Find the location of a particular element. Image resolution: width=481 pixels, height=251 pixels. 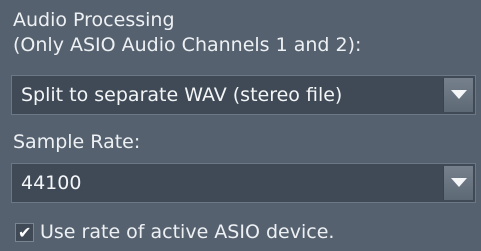

checkmark-icon: ✔ is located at coordinates (25, 232).